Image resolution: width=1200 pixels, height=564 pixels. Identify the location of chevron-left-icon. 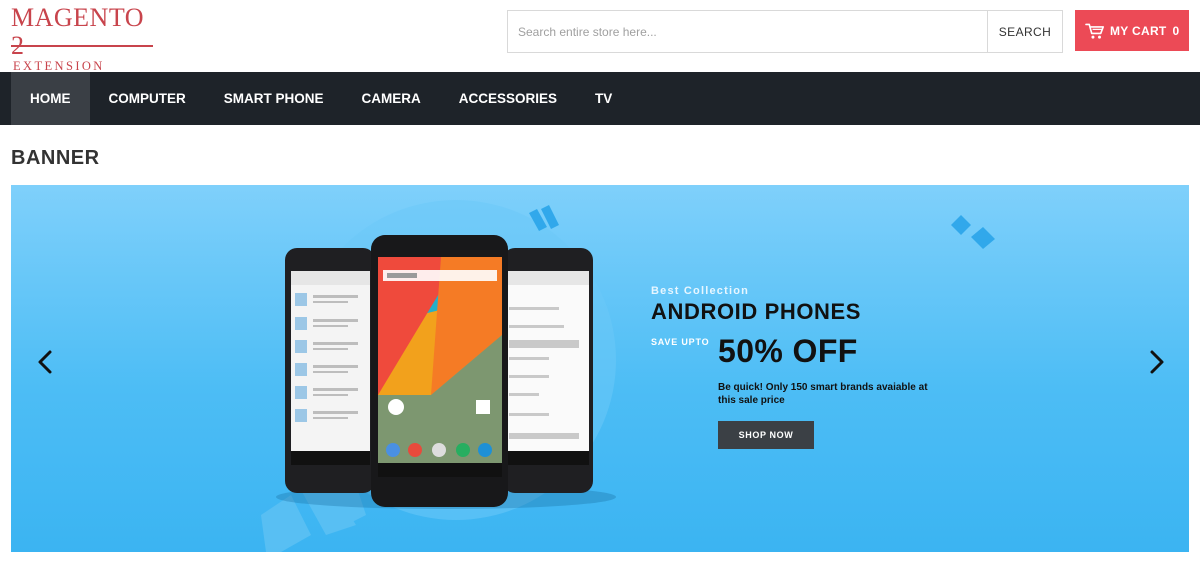
(45, 362).